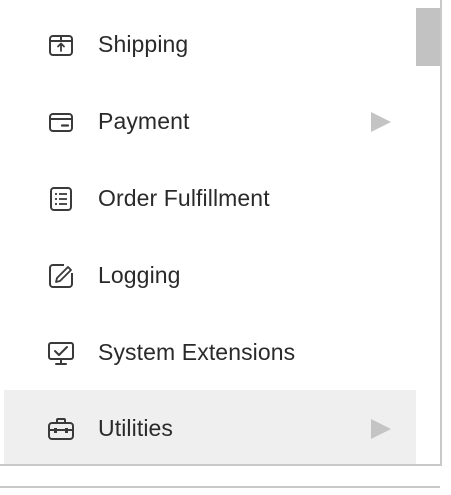  Describe the element at coordinates (61, 276) in the screenshot. I see `logging-pencil-icon` at that location.